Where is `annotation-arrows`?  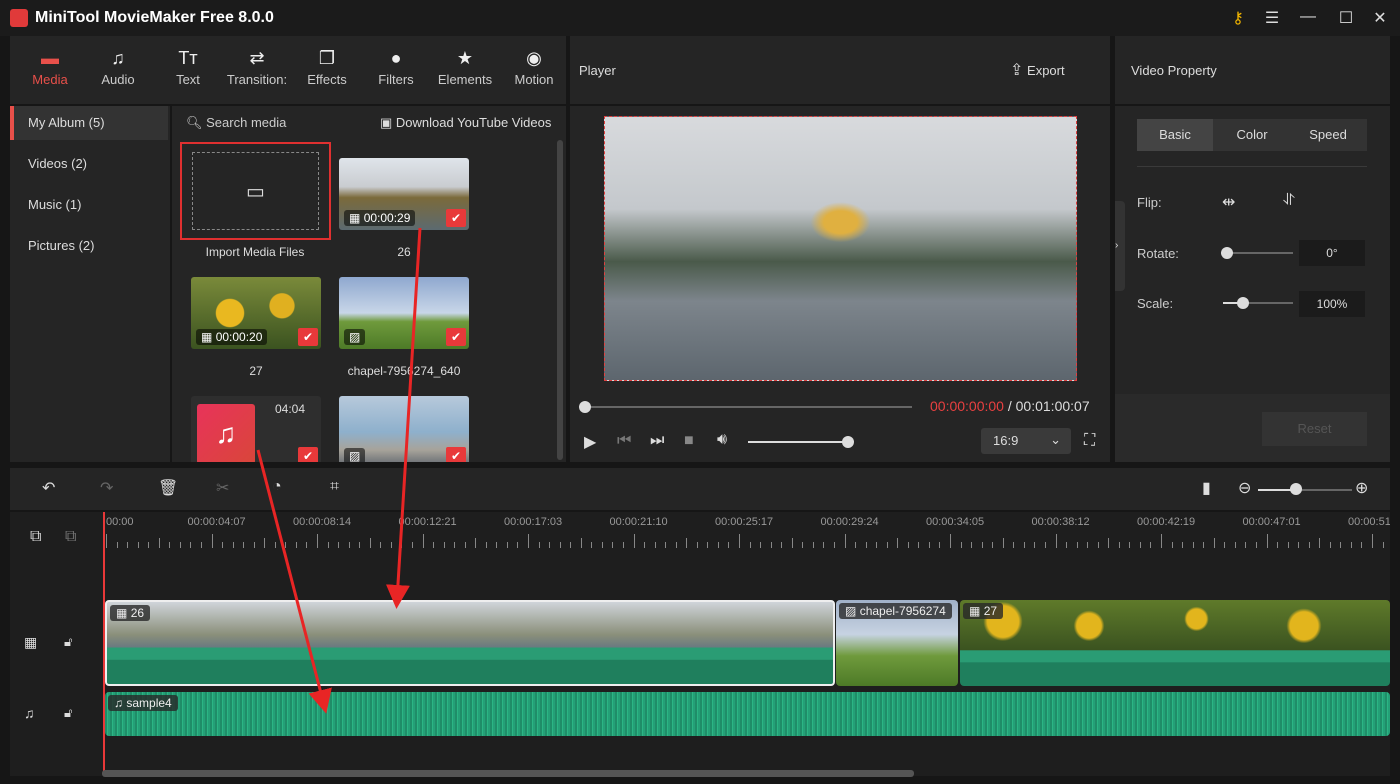 annotation-arrows is located at coordinates (339, 470).